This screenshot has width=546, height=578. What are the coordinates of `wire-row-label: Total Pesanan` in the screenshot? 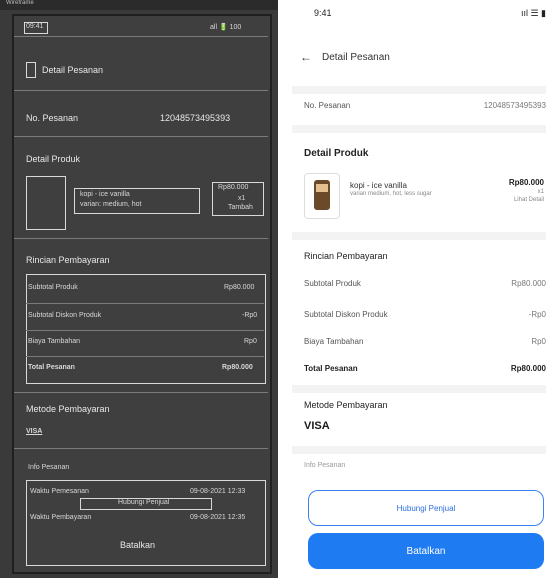 It's located at (51, 367).